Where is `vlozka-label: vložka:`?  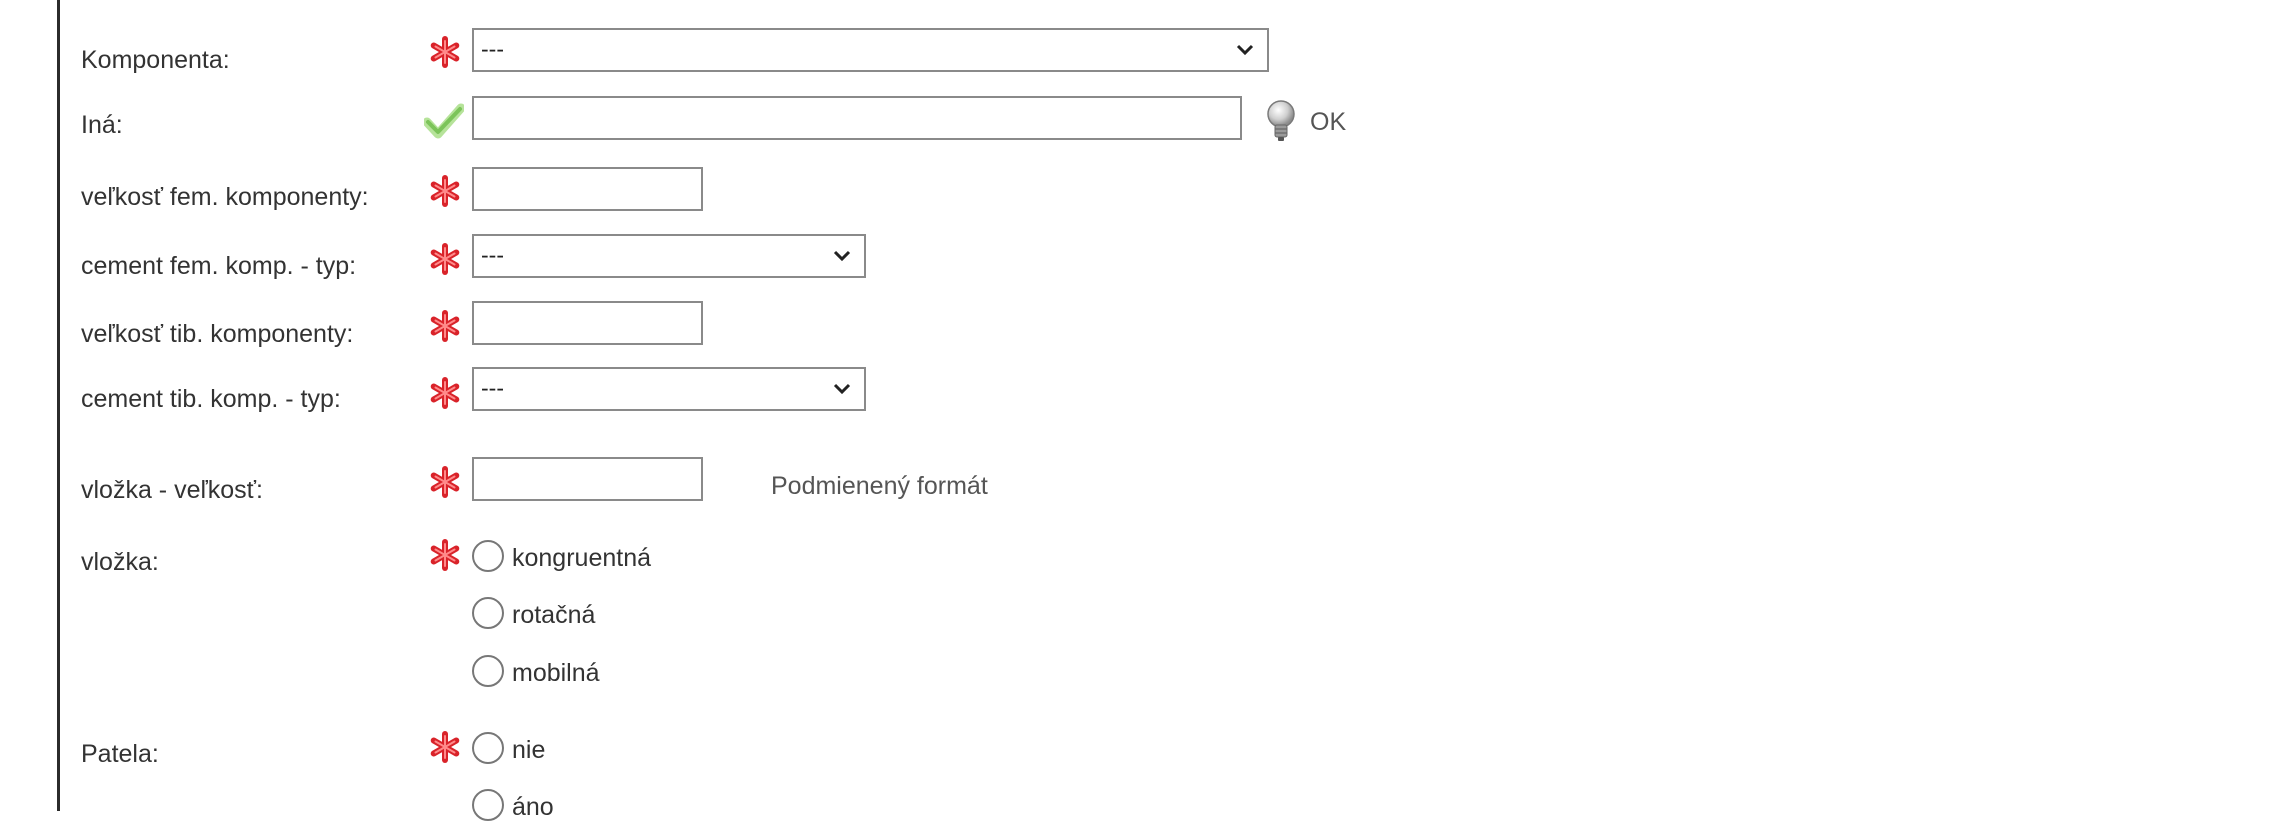
vlozka-label: vložka: is located at coordinates (120, 562).